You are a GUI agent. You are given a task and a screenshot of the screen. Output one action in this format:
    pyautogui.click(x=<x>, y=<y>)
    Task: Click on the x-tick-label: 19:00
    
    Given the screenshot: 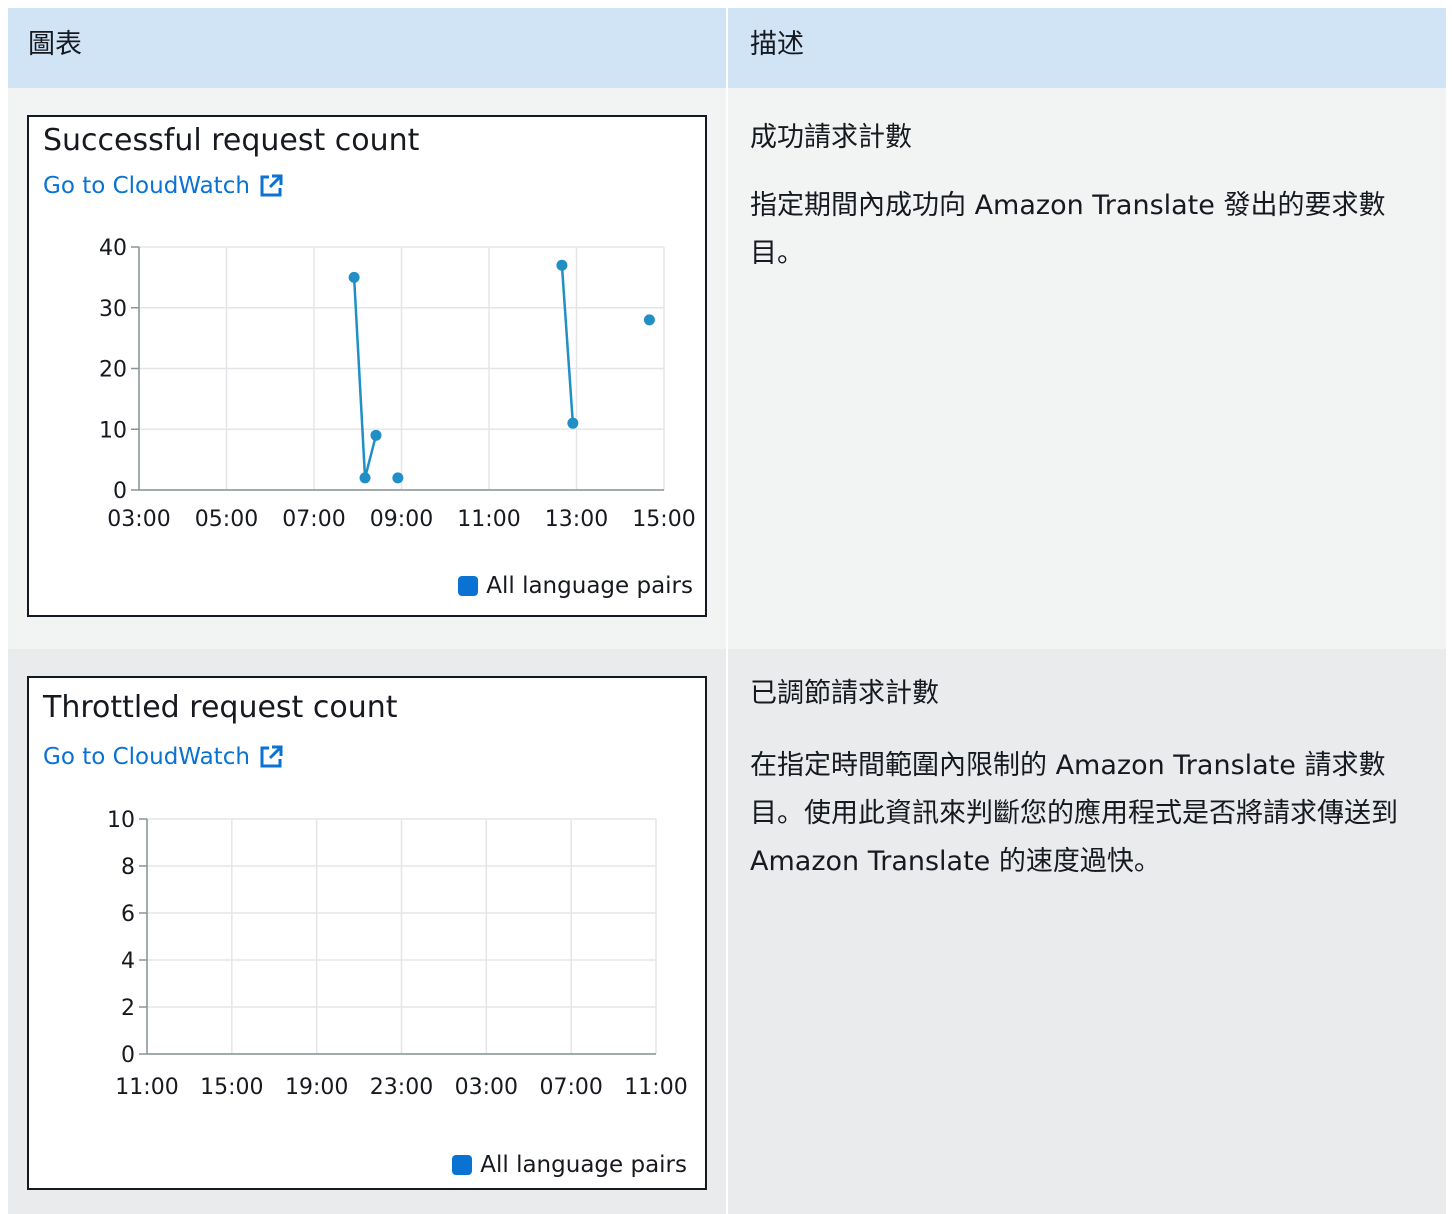 What is the action you would take?
    pyautogui.click(x=316, y=1087)
    